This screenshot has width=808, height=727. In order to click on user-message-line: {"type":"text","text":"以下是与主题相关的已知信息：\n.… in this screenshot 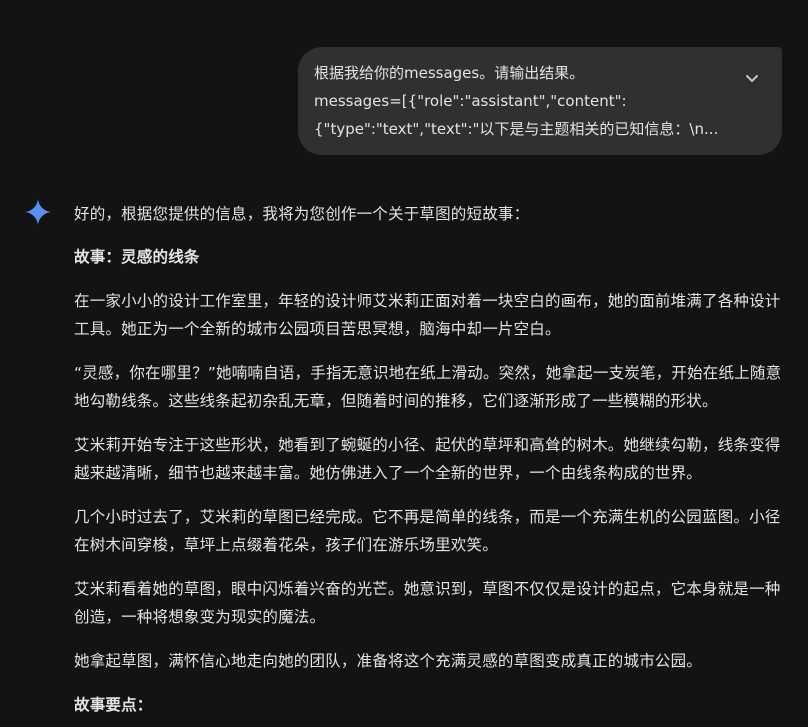, I will do `click(516, 129)`.